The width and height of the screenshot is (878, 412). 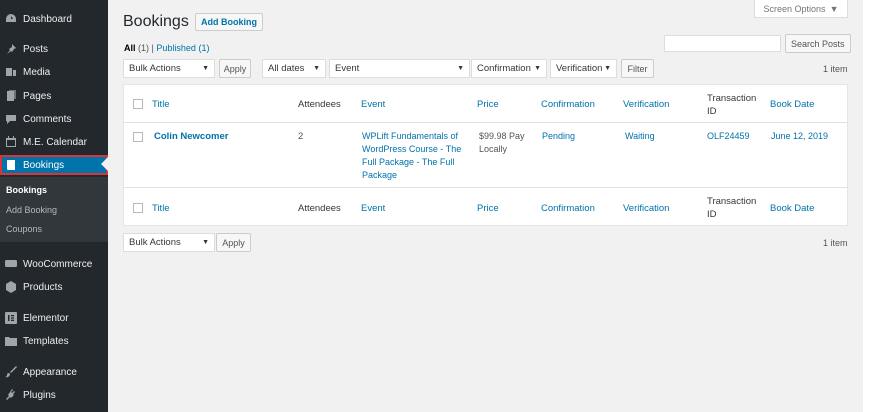 I want to click on sidebar-item-woocommerce: WooCommerce, so click(x=54, y=264).